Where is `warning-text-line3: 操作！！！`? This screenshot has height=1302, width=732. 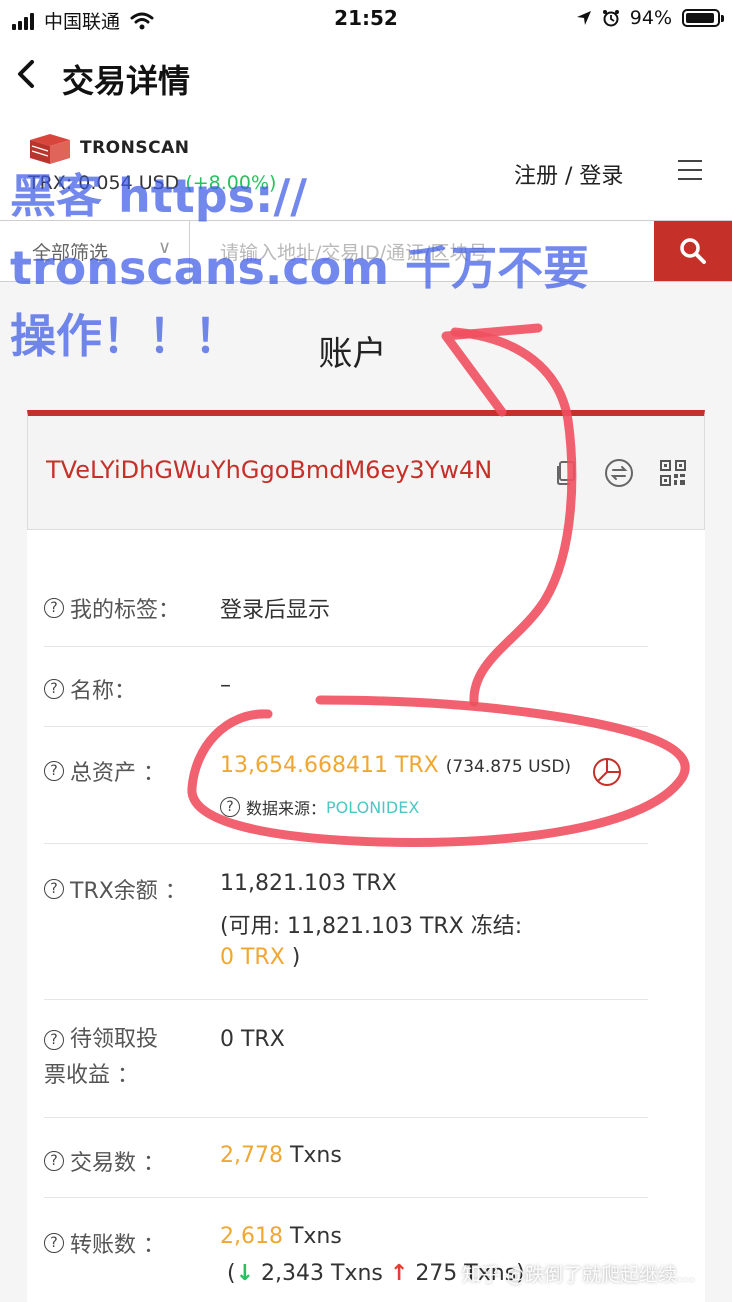
warning-text-line3: 操作！！！ is located at coordinates (125, 336).